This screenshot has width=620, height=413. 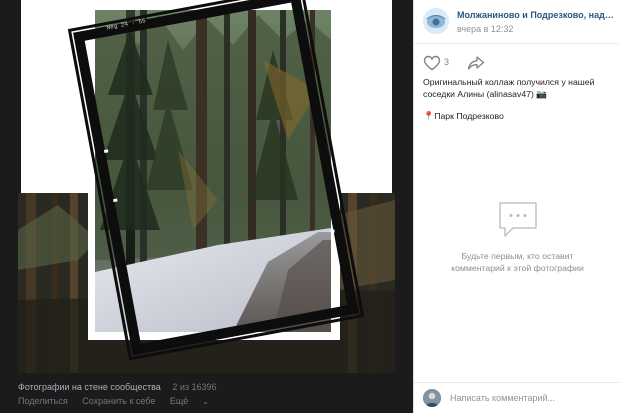 I want to click on community-logo, so click(x=436, y=21).